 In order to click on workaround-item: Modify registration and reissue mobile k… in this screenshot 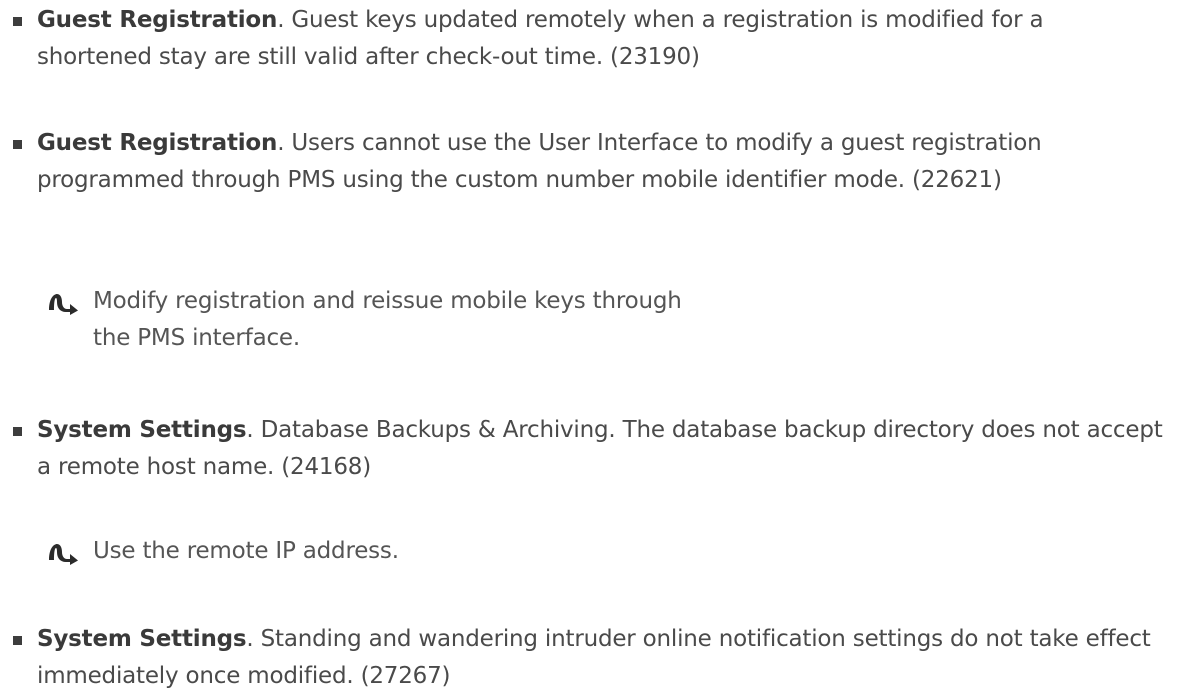, I will do `click(594, 320)`.